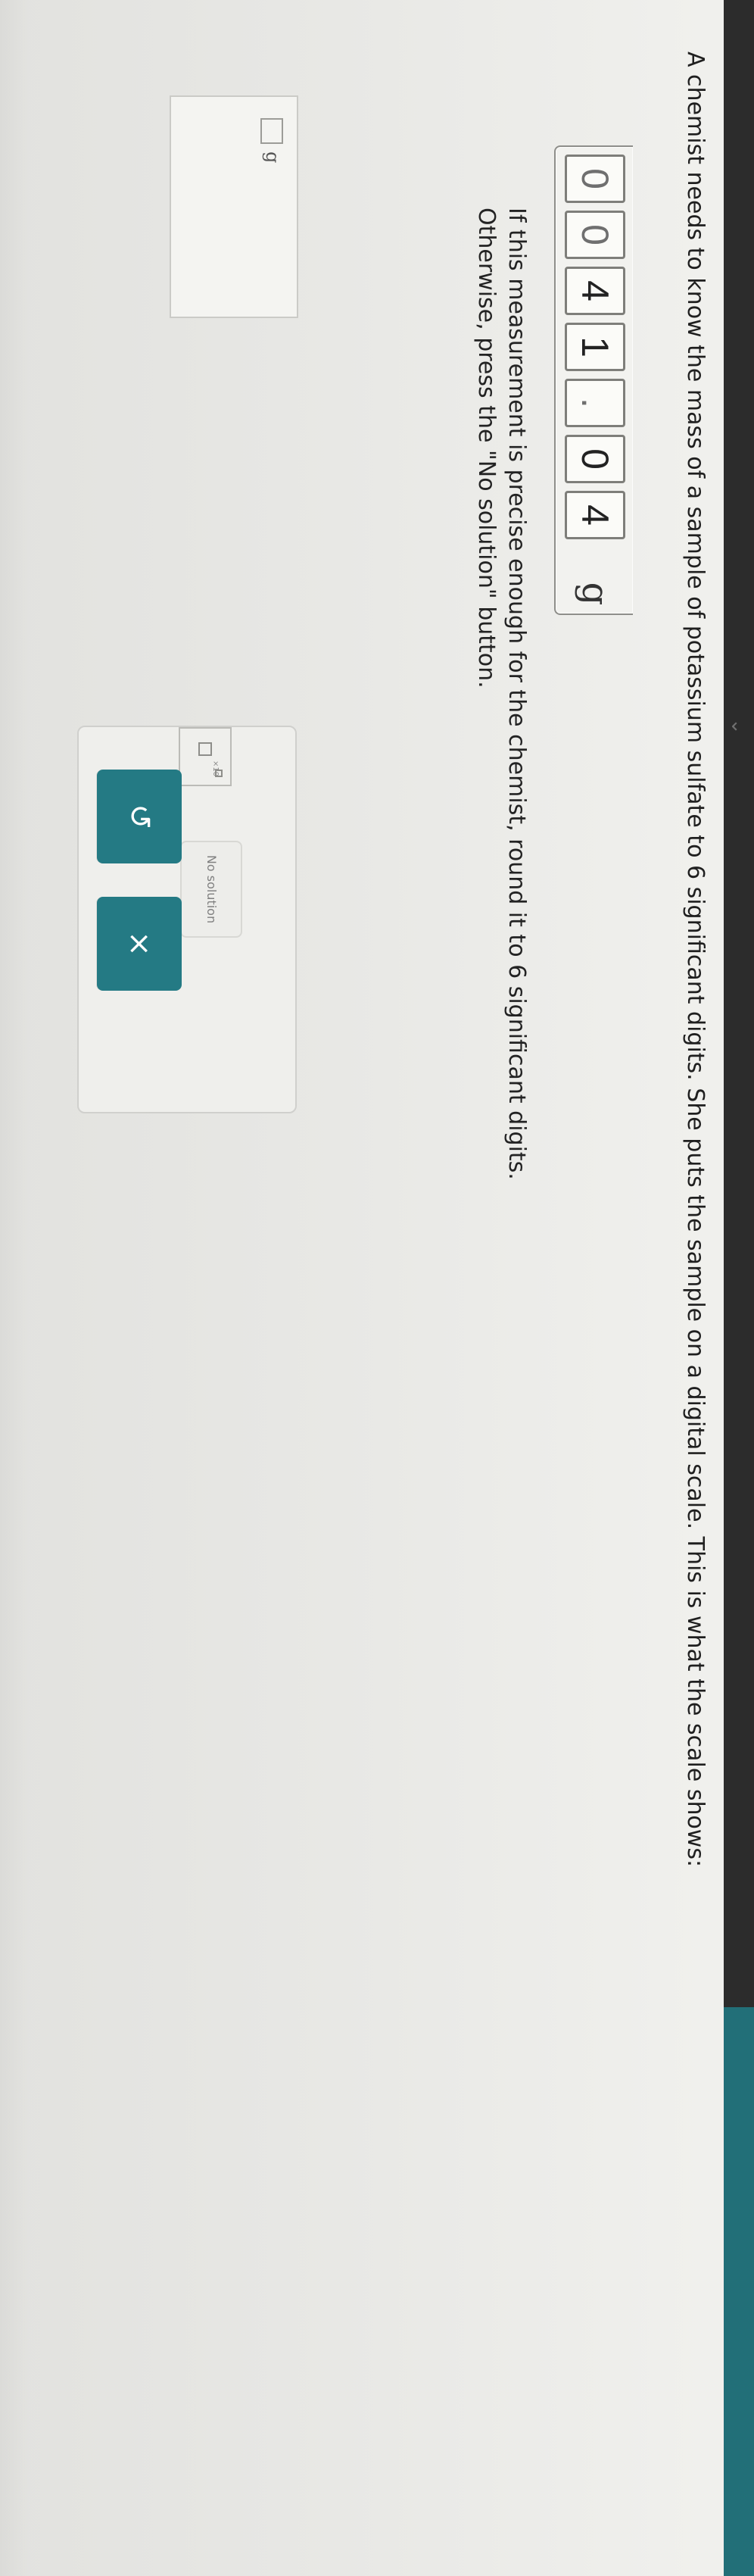 This screenshot has width=754, height=2576. I want to click on clear-button: ×, so click(139, 944).